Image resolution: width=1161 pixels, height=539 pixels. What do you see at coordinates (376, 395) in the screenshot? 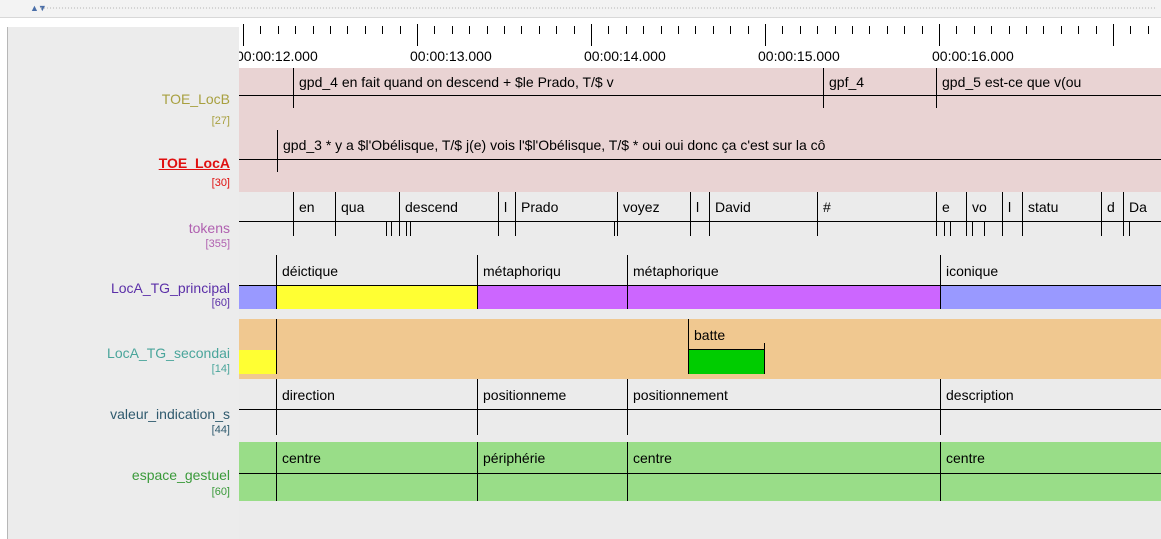
I see `annotation: direction` at bounding box center [376, 395].